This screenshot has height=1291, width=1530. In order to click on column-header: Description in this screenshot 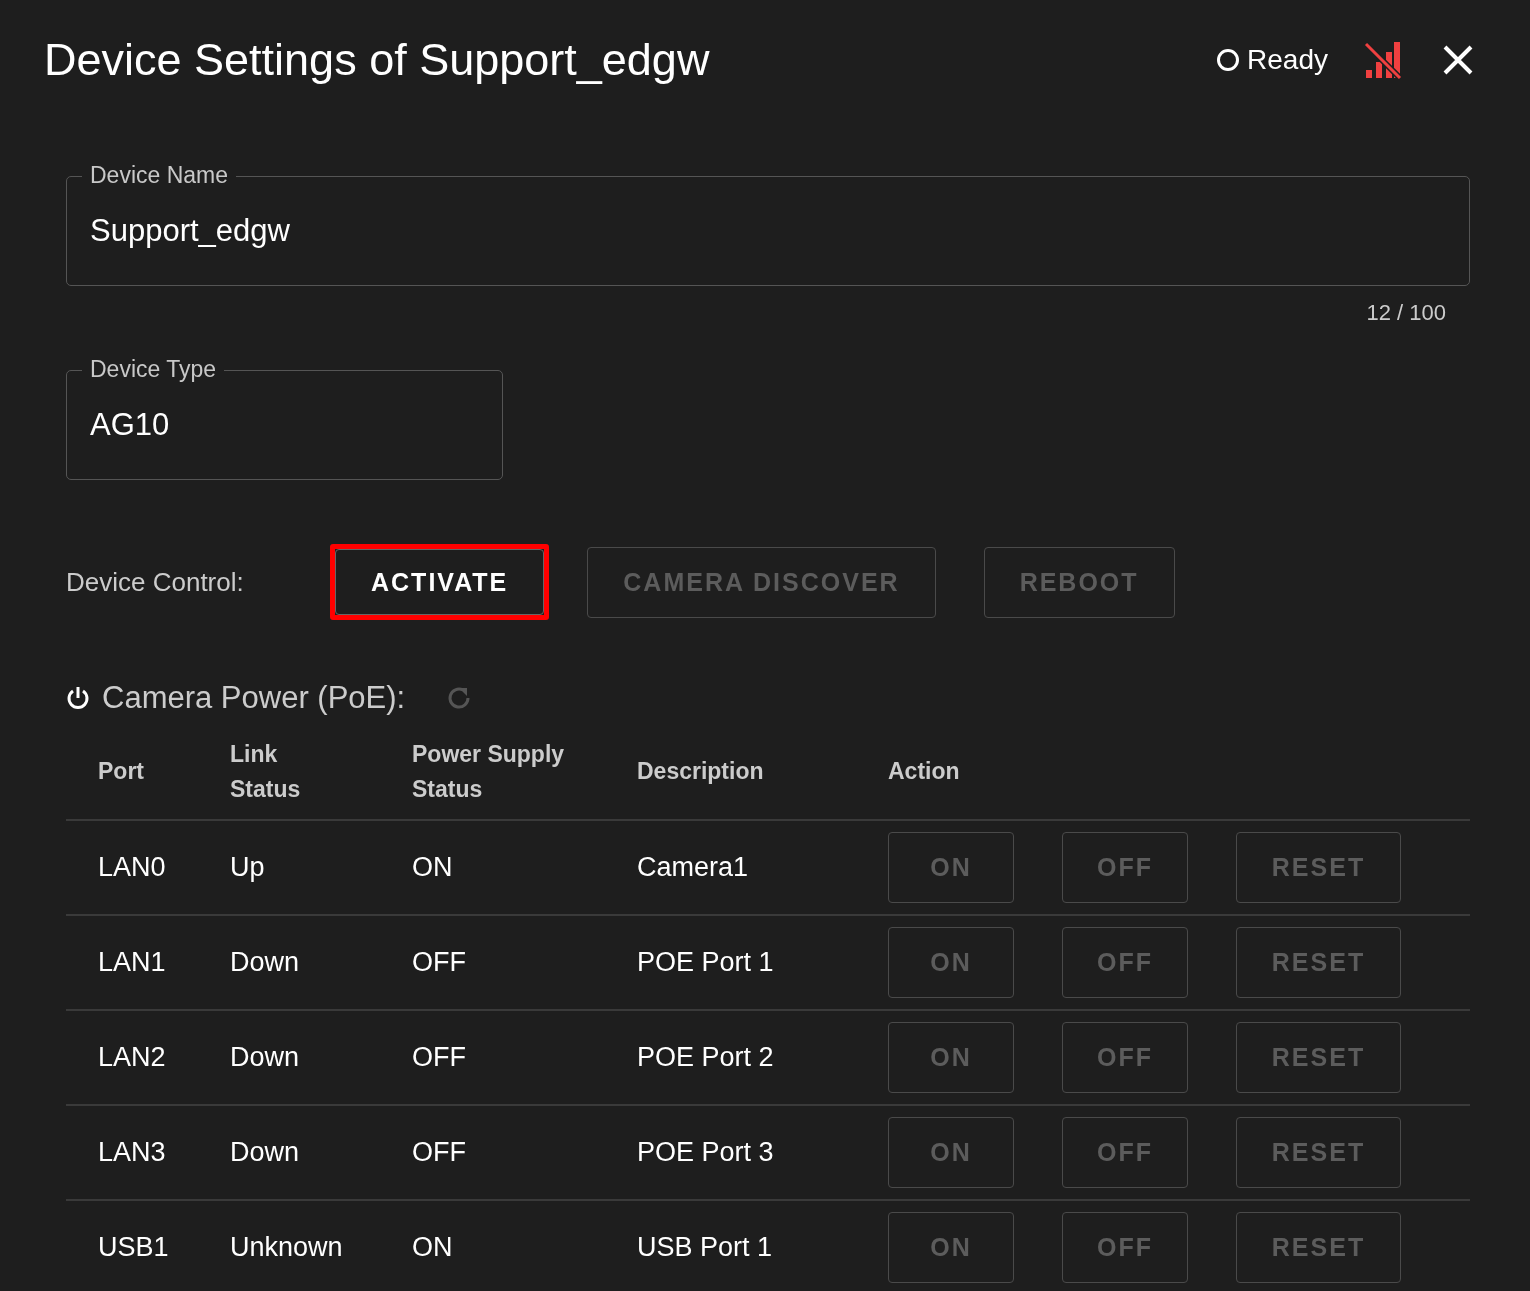, I will do `click(701, 771)`.